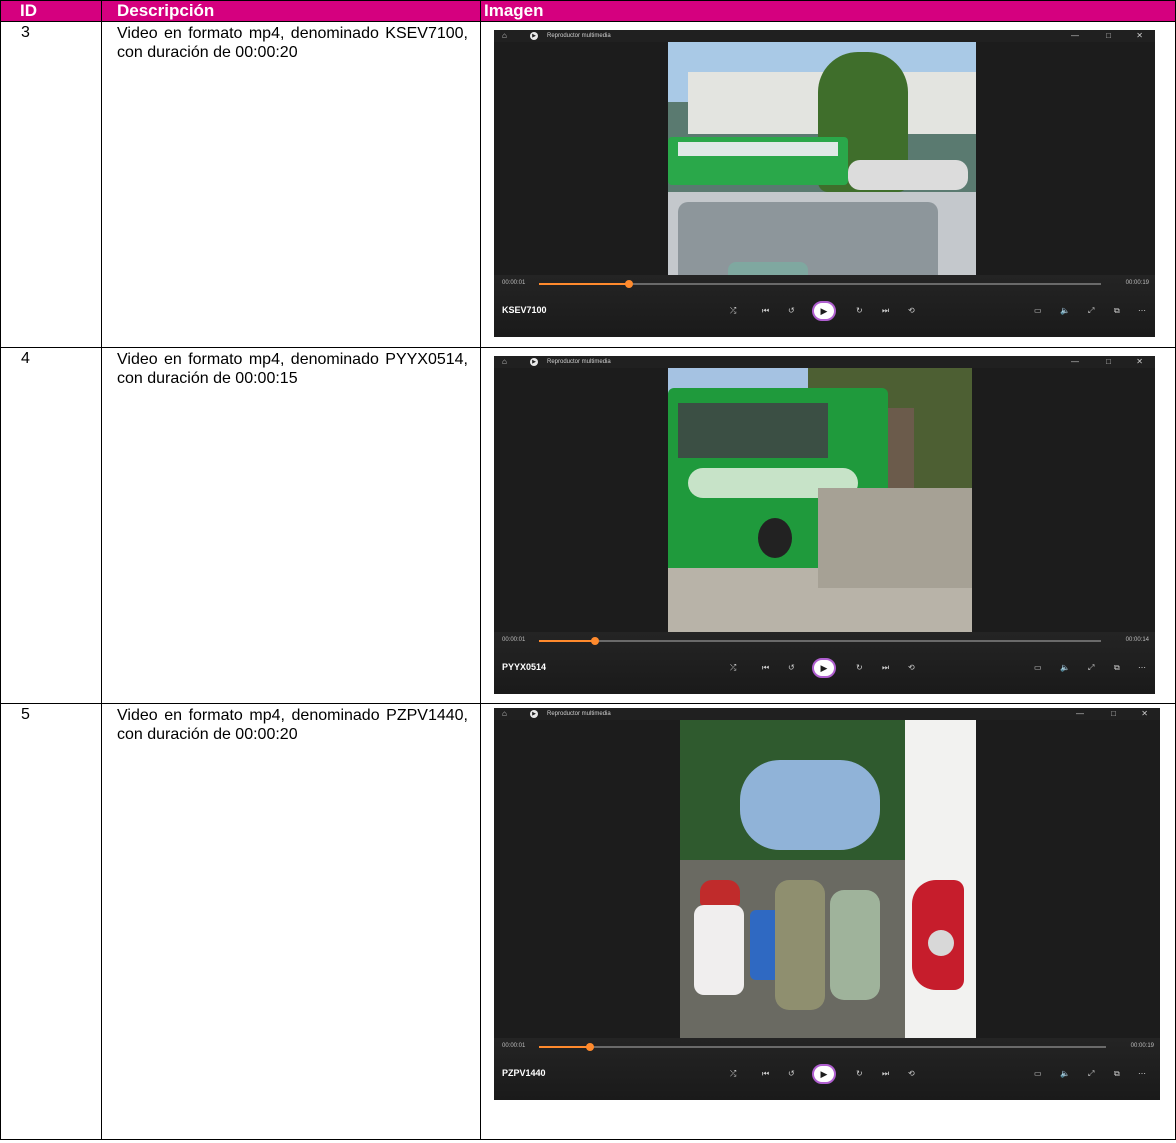 Image resolution: width=1176 pixels, height=1143 pixels. What do you see at coordinates (828, 11) in the screenshot?
I see `header-image: Imagen` at bounding box center [828, 11].